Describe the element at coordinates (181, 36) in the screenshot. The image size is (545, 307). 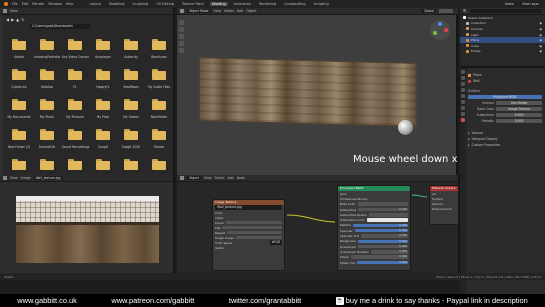
I see `move-tool-icon` at that location.